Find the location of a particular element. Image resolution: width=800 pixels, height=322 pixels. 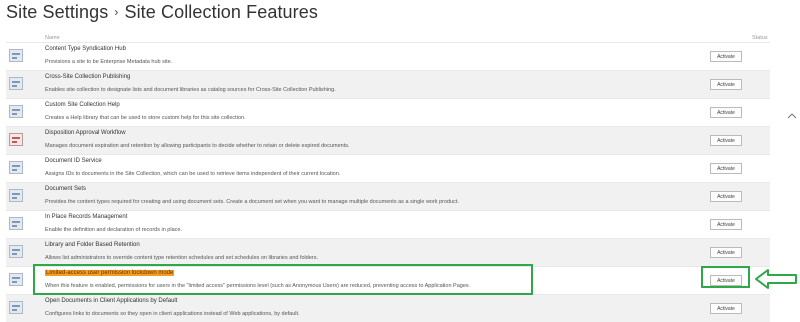

feature-title: Library and Folder Based Retention is located at coordinates (92, 245).